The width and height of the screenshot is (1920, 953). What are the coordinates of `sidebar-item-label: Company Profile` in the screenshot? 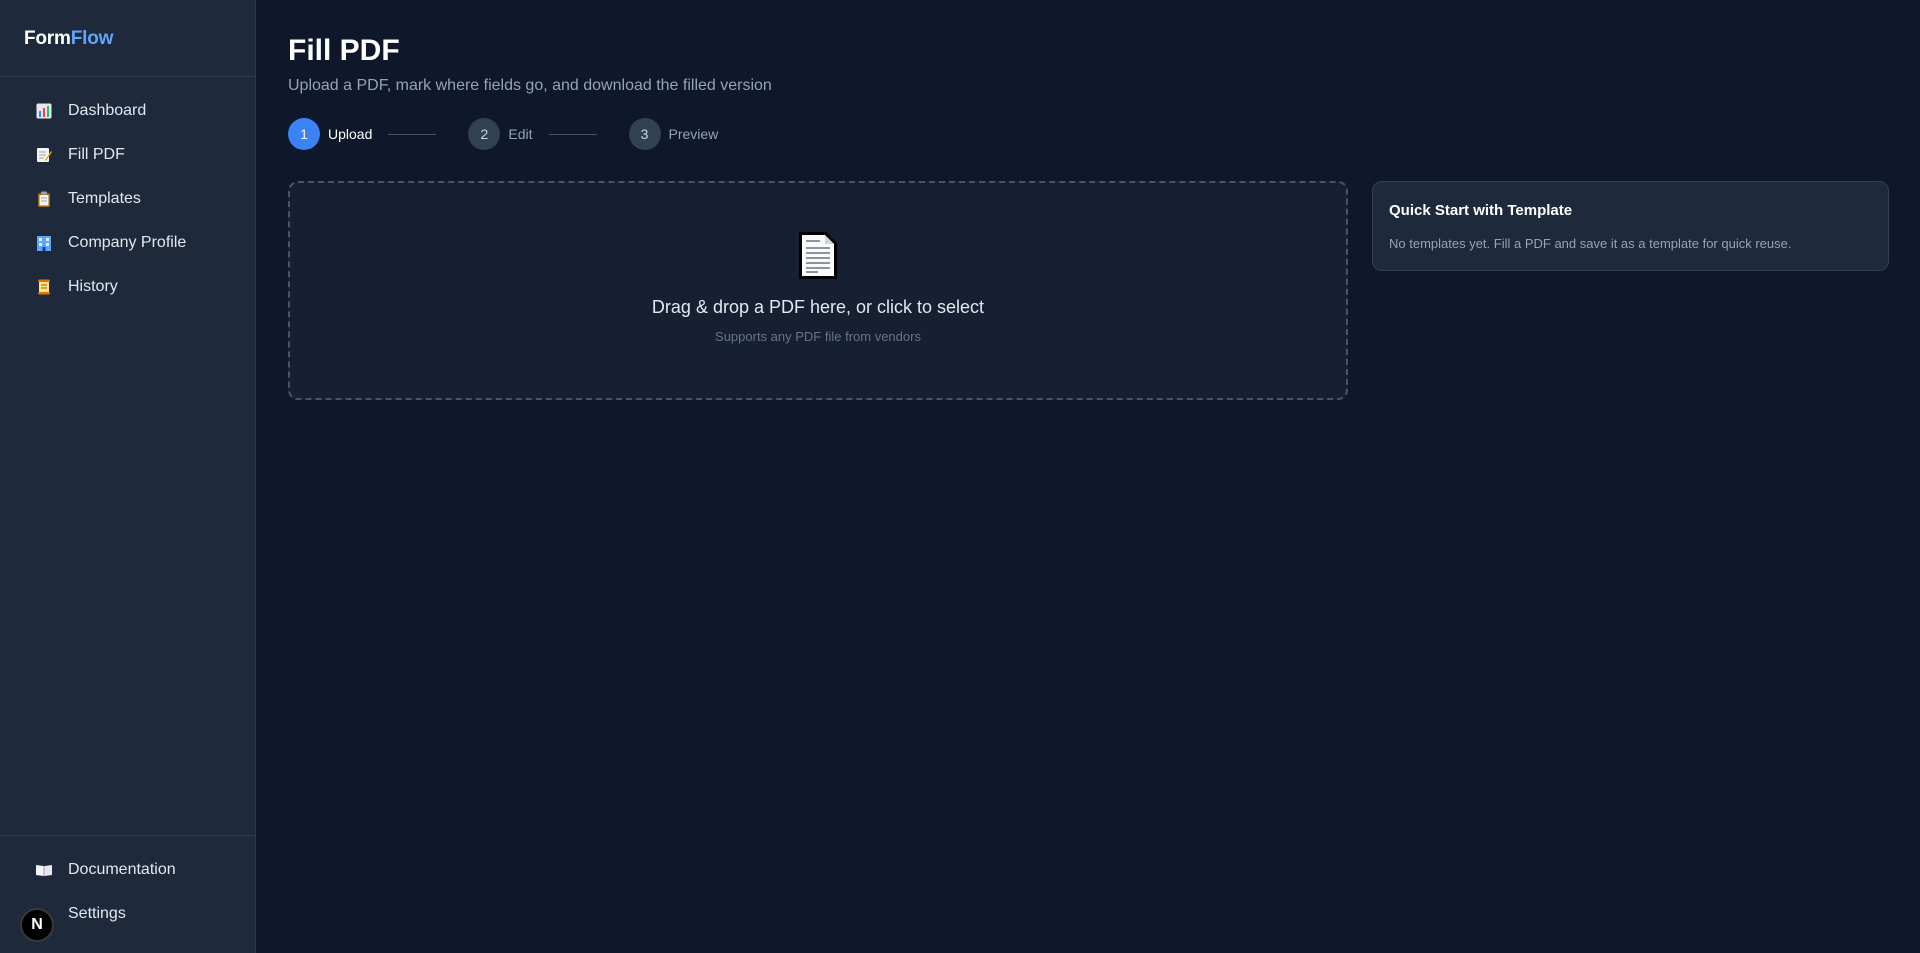 It's located at (127, 242).